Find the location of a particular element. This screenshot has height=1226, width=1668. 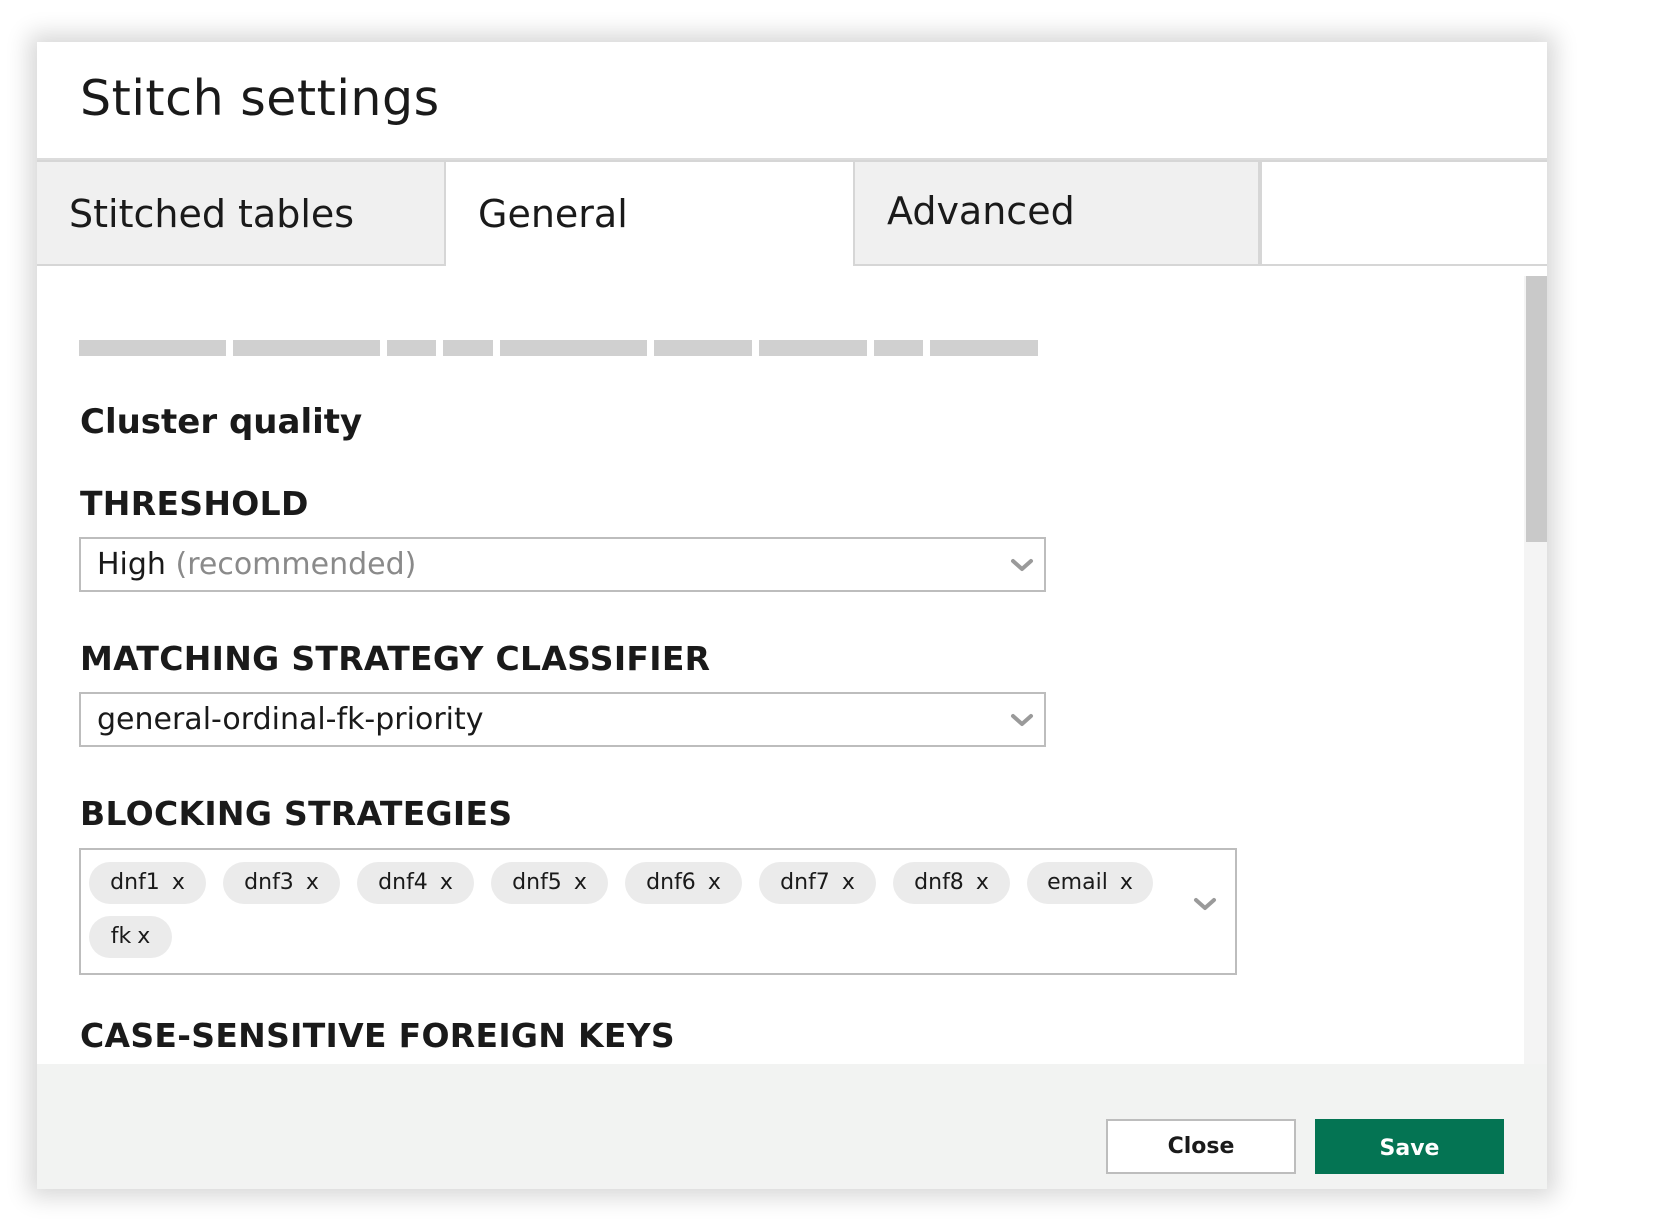

threshold-hint: (recommended) is located at coordinates (296, 564).